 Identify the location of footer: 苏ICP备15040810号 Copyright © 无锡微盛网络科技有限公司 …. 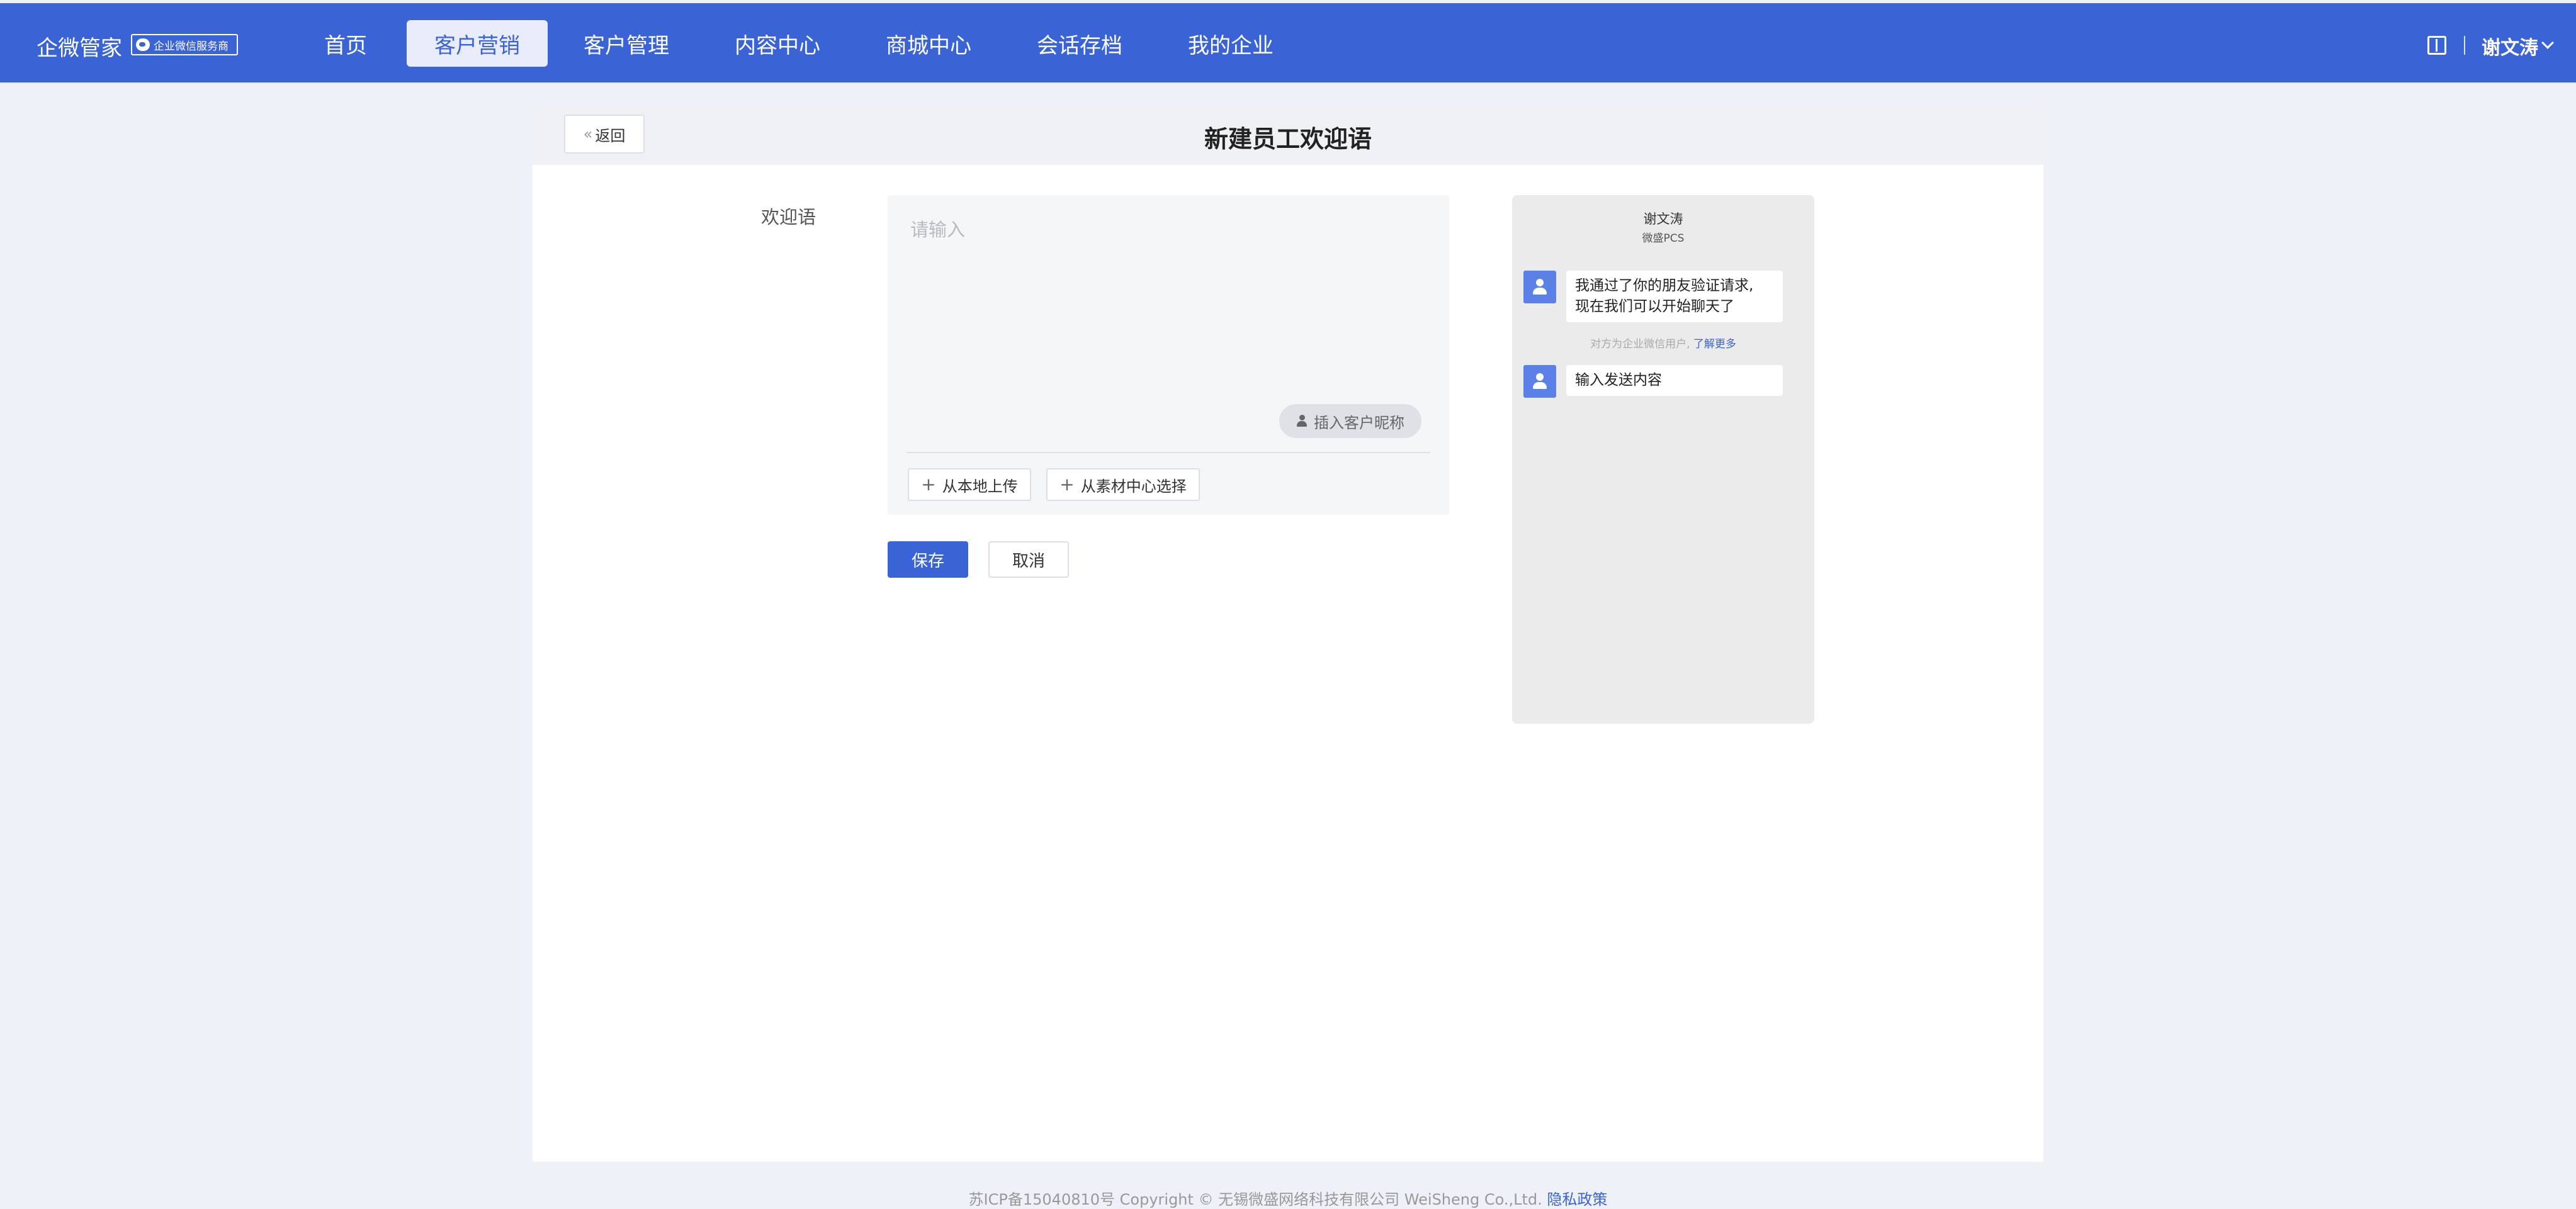
(1288, 1198).